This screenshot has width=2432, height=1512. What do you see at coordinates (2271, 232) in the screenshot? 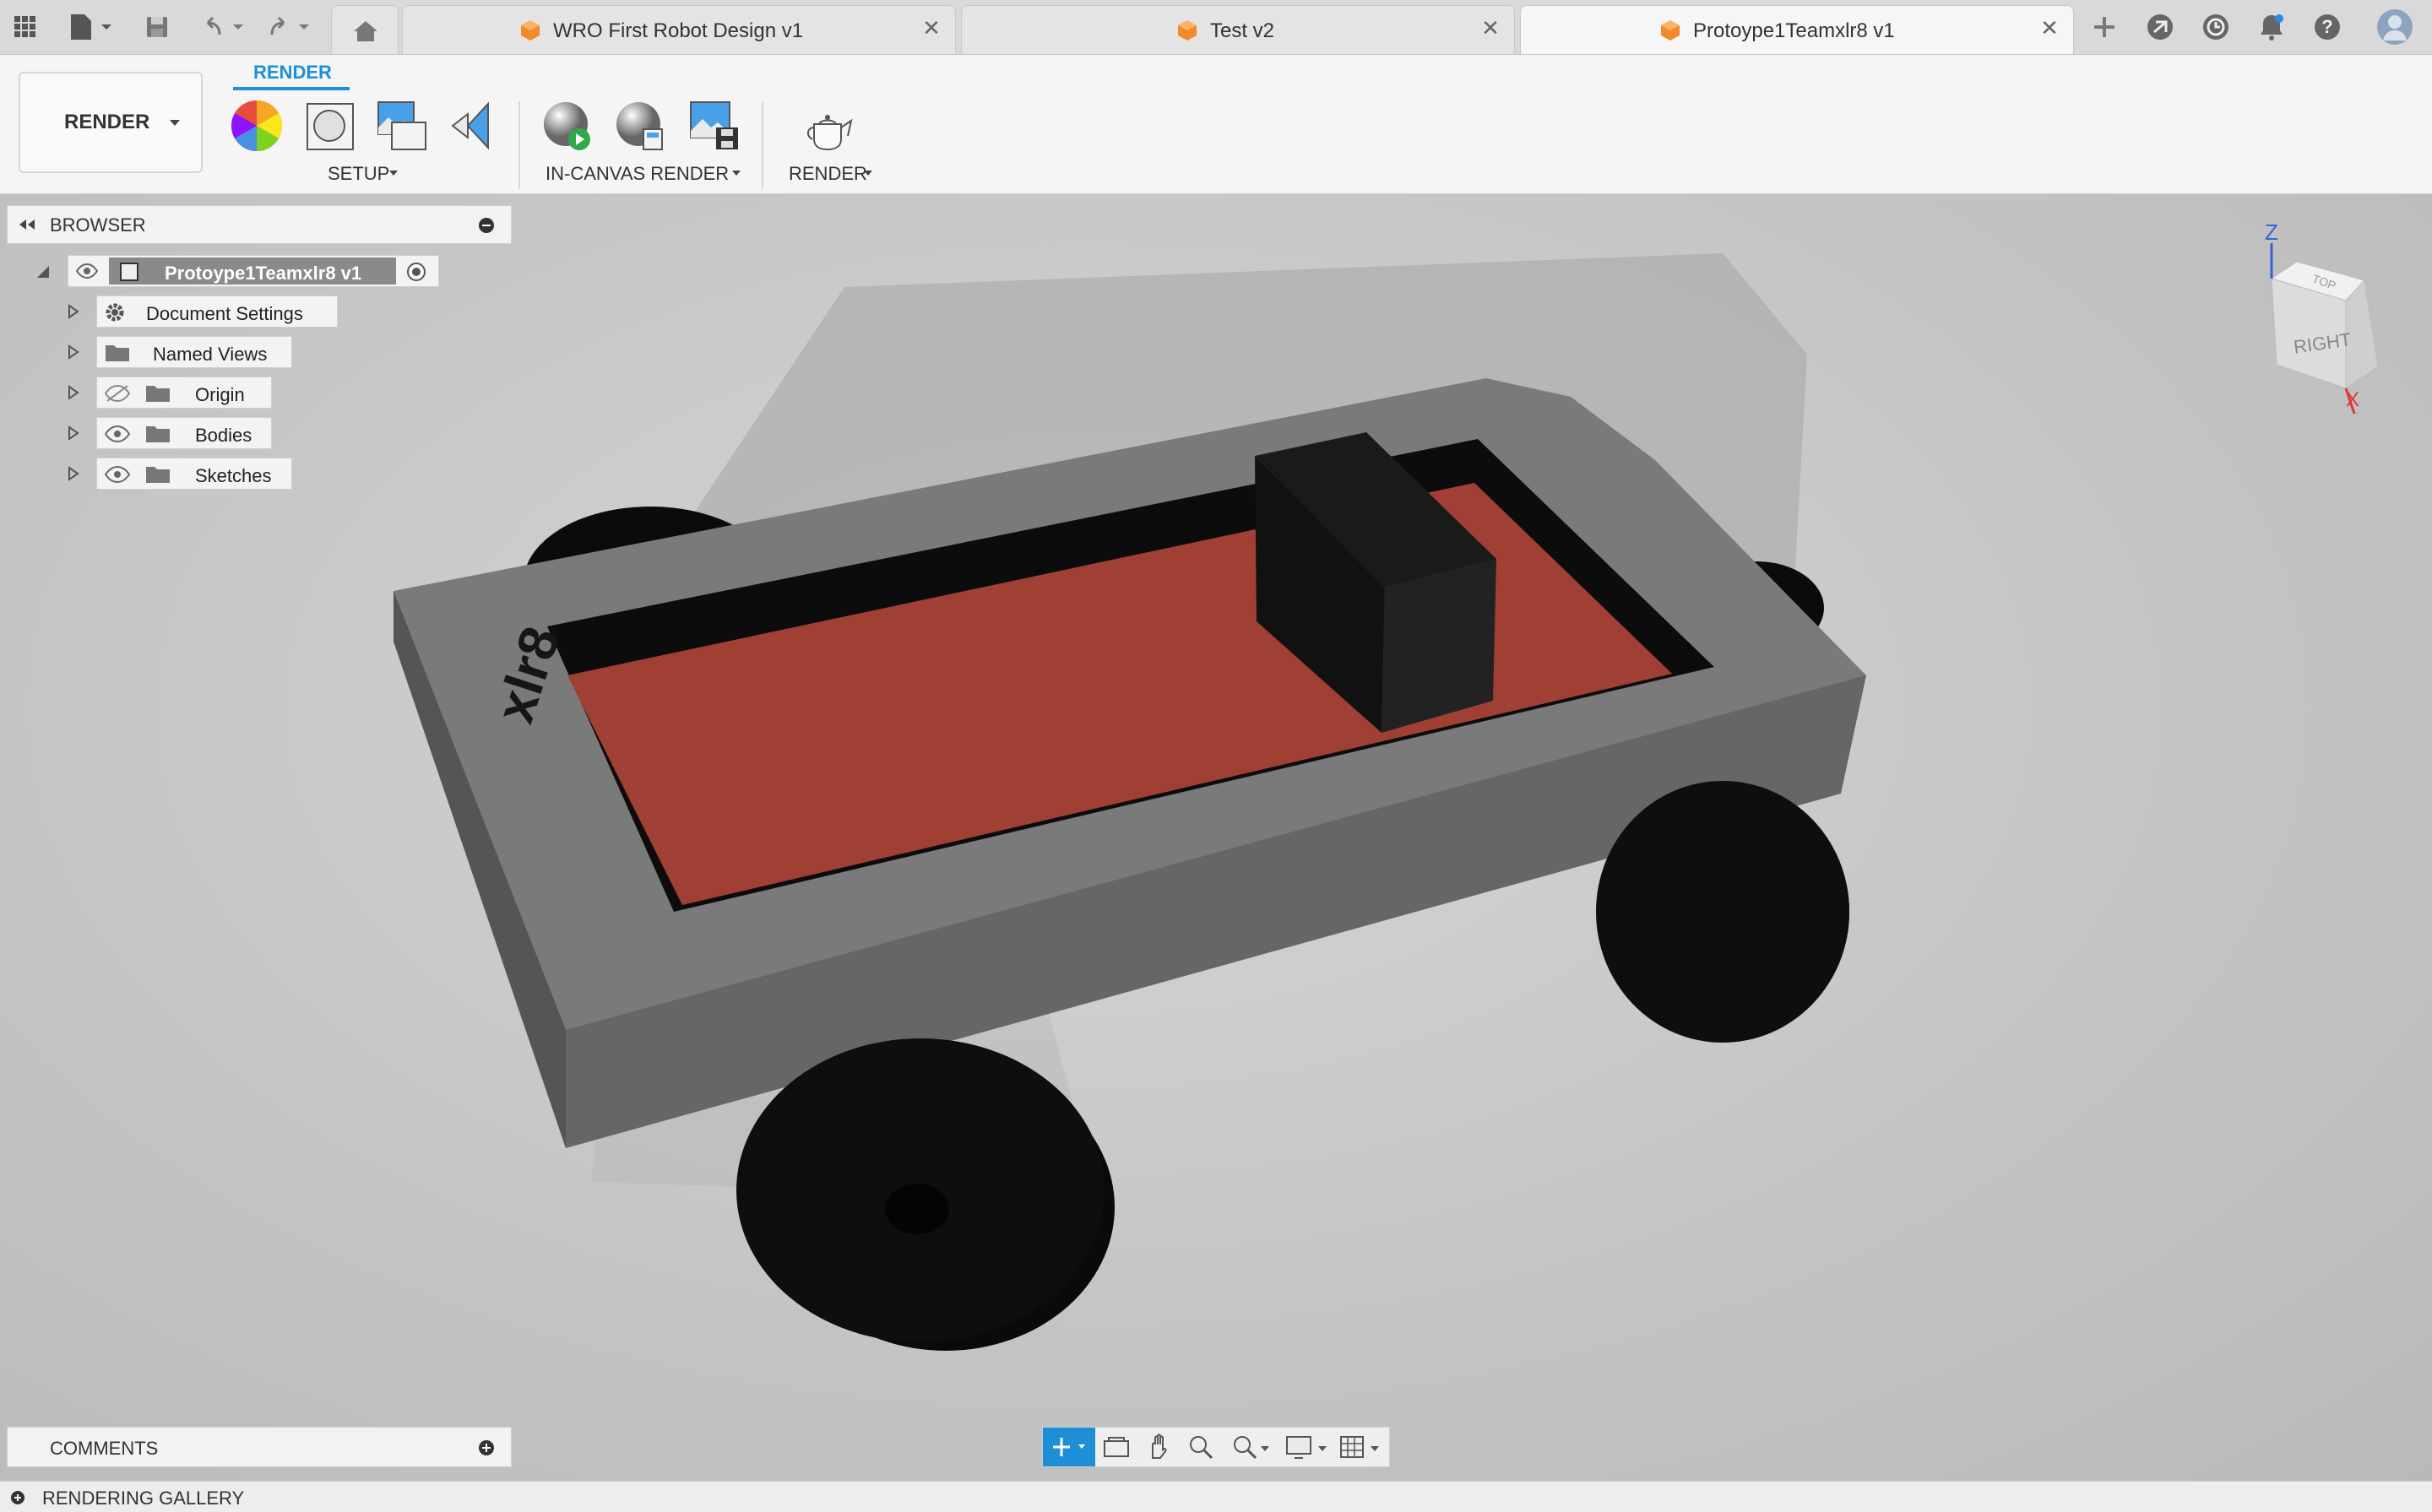
I see `axis-z-label: Z` at bounding box center [2271, 232].